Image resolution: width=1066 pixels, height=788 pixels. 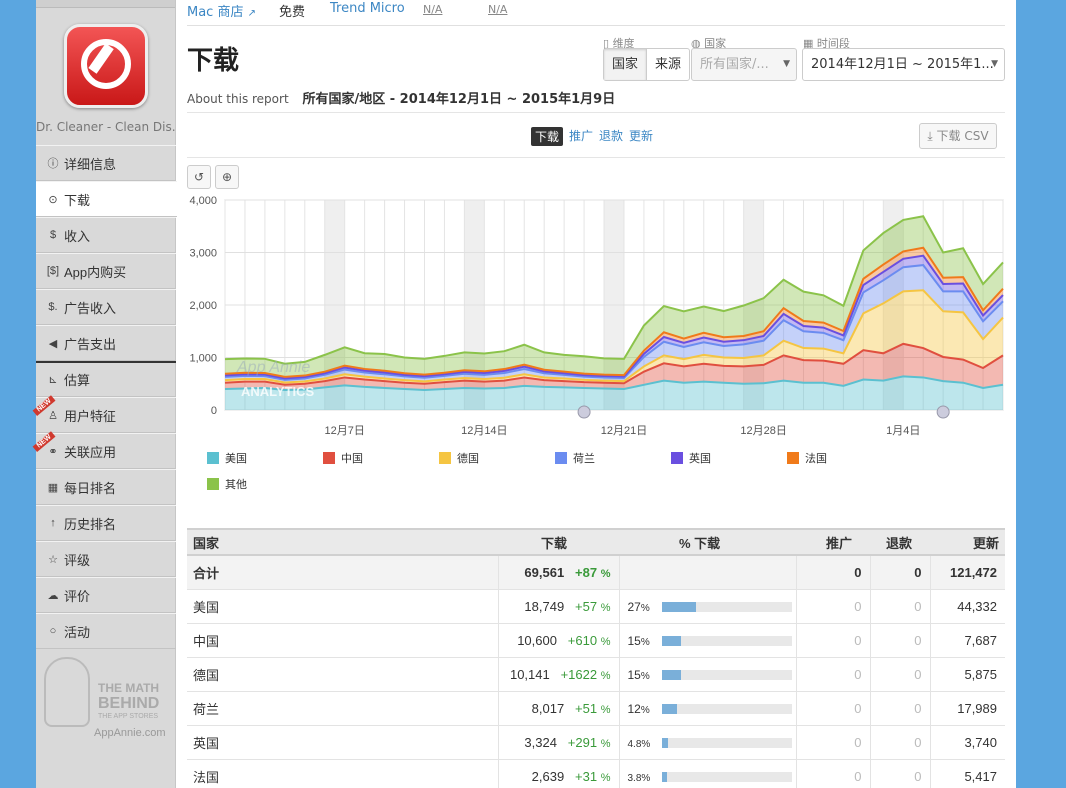 I want to click on downloads-value: 3,324, so click(x=540, y=742).